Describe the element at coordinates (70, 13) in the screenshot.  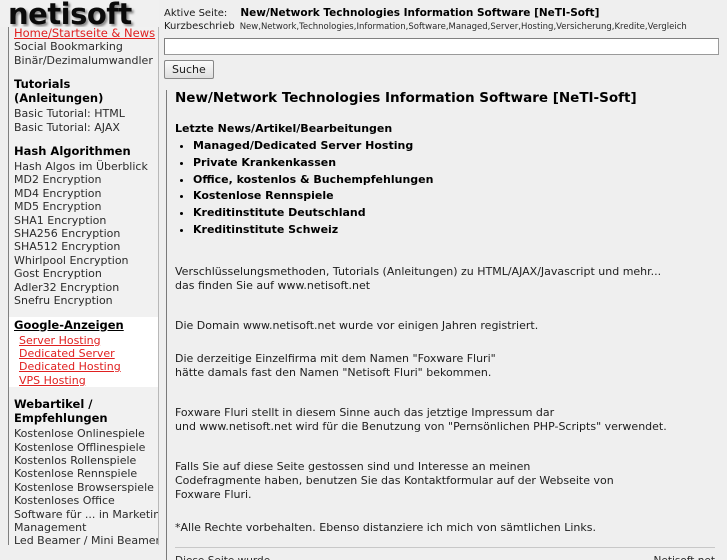
I see `logo-text: netisoft` at that location.